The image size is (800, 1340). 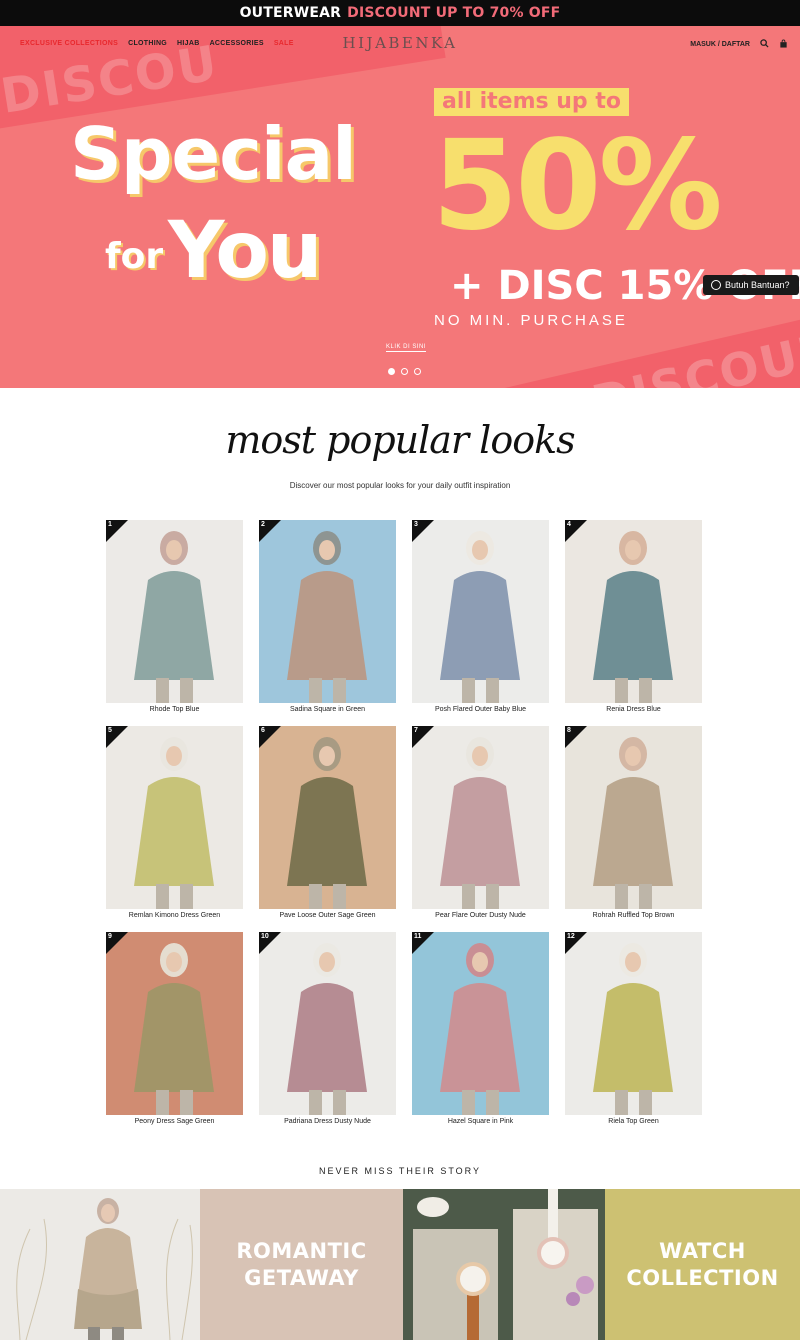 I want to click on rank-number: 5, so click(x=110, y=730).